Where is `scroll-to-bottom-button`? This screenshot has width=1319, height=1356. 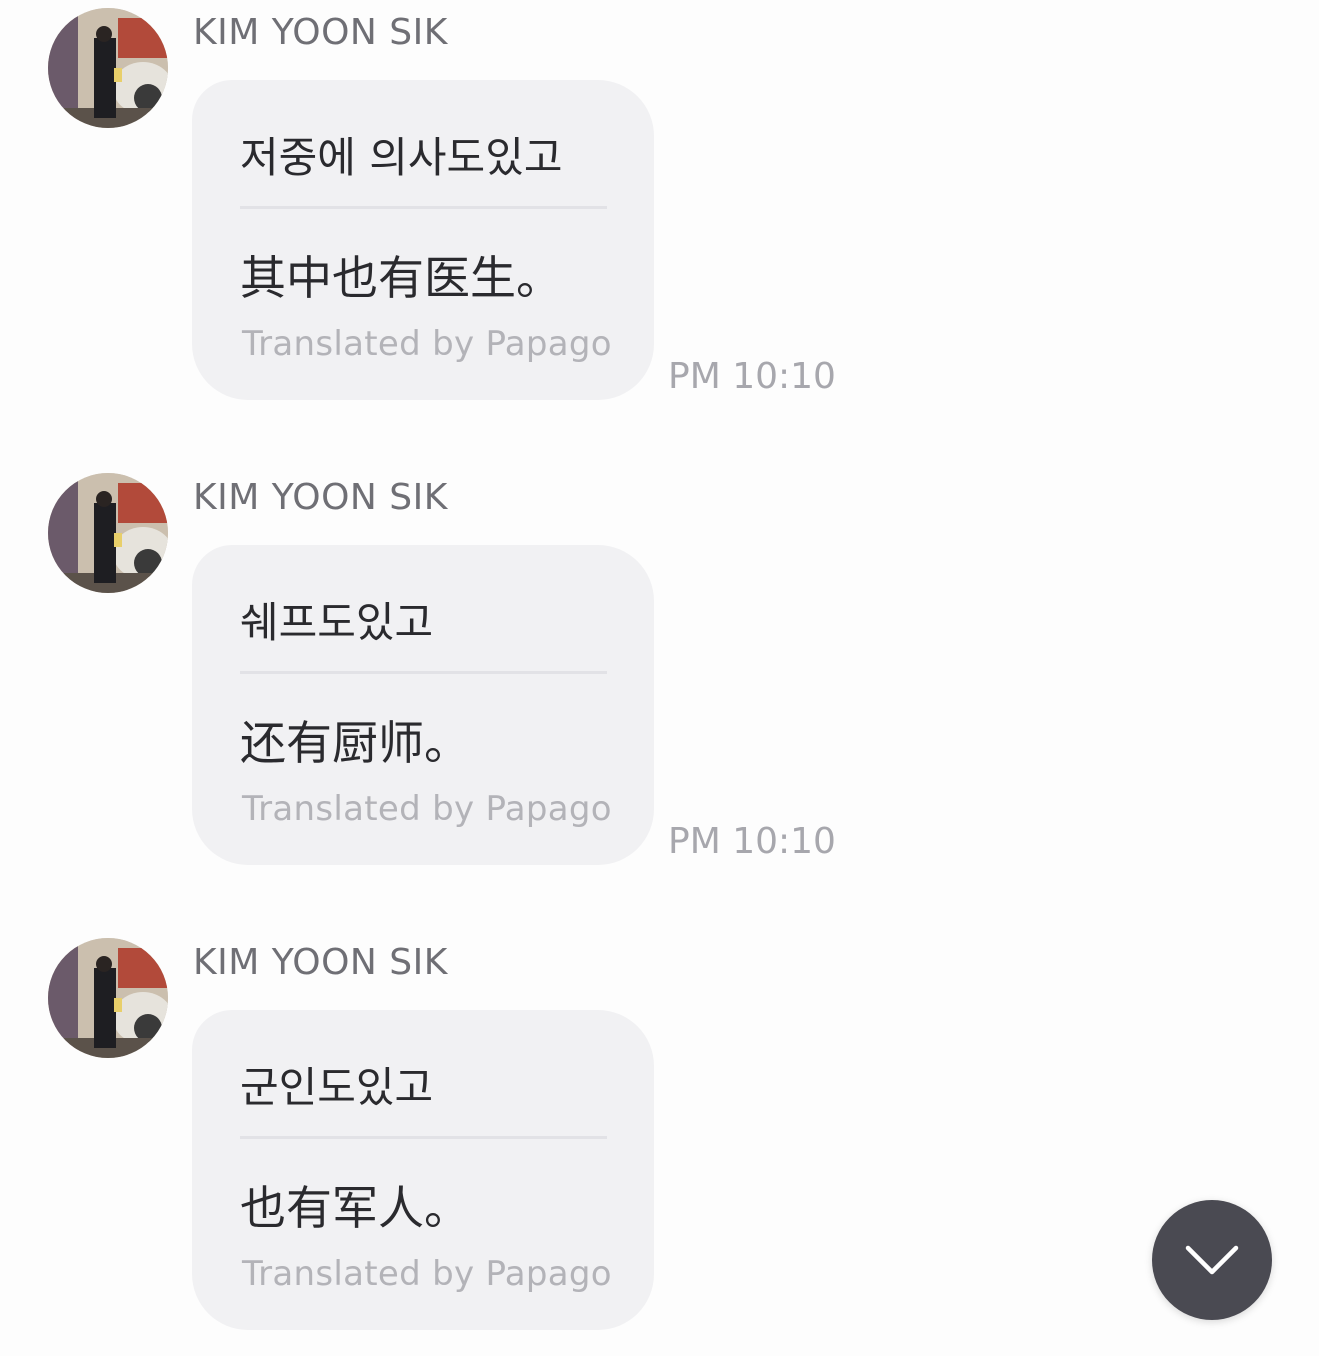
scroll-to-bottom-button is located at coordinates (1212, 1260).